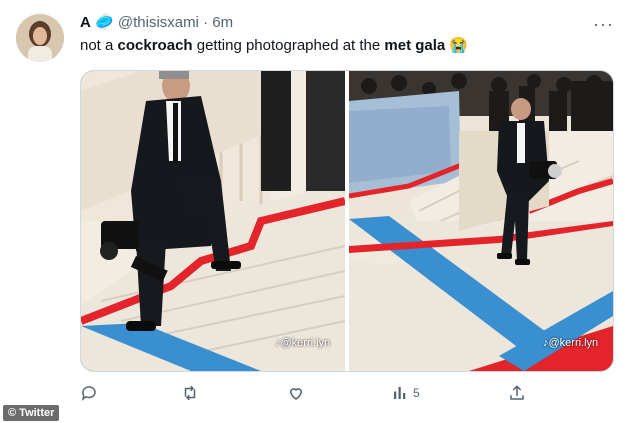 The height and width of the screenshot is (423, 634). Describe the element at coordinates (310, 395) in the screenshot. I see `tweet-actions: 5` at that location.